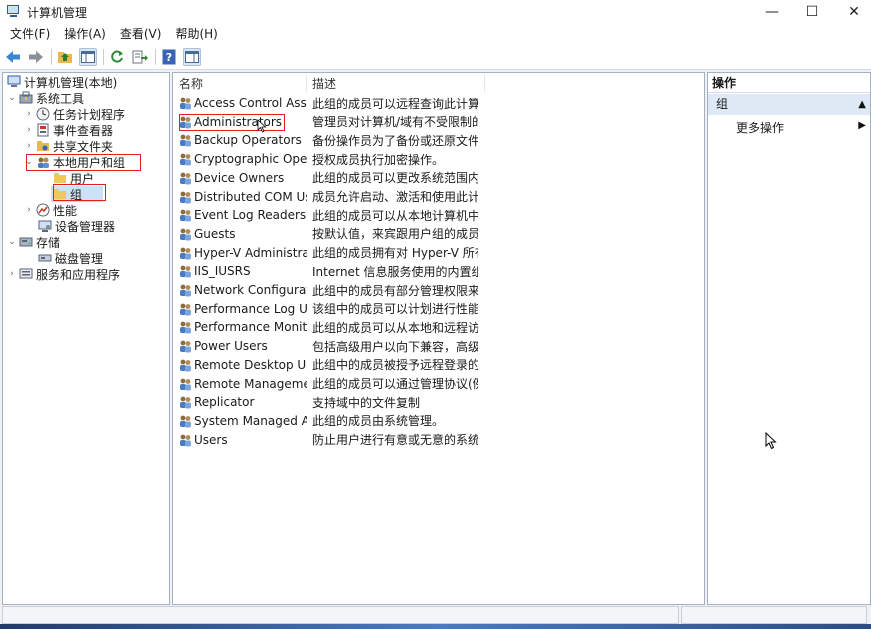 The image size is (871, 629). I want to click on table-row: Cryptographic Operat... 授权成员执行加密操作。, so click(438, 159).